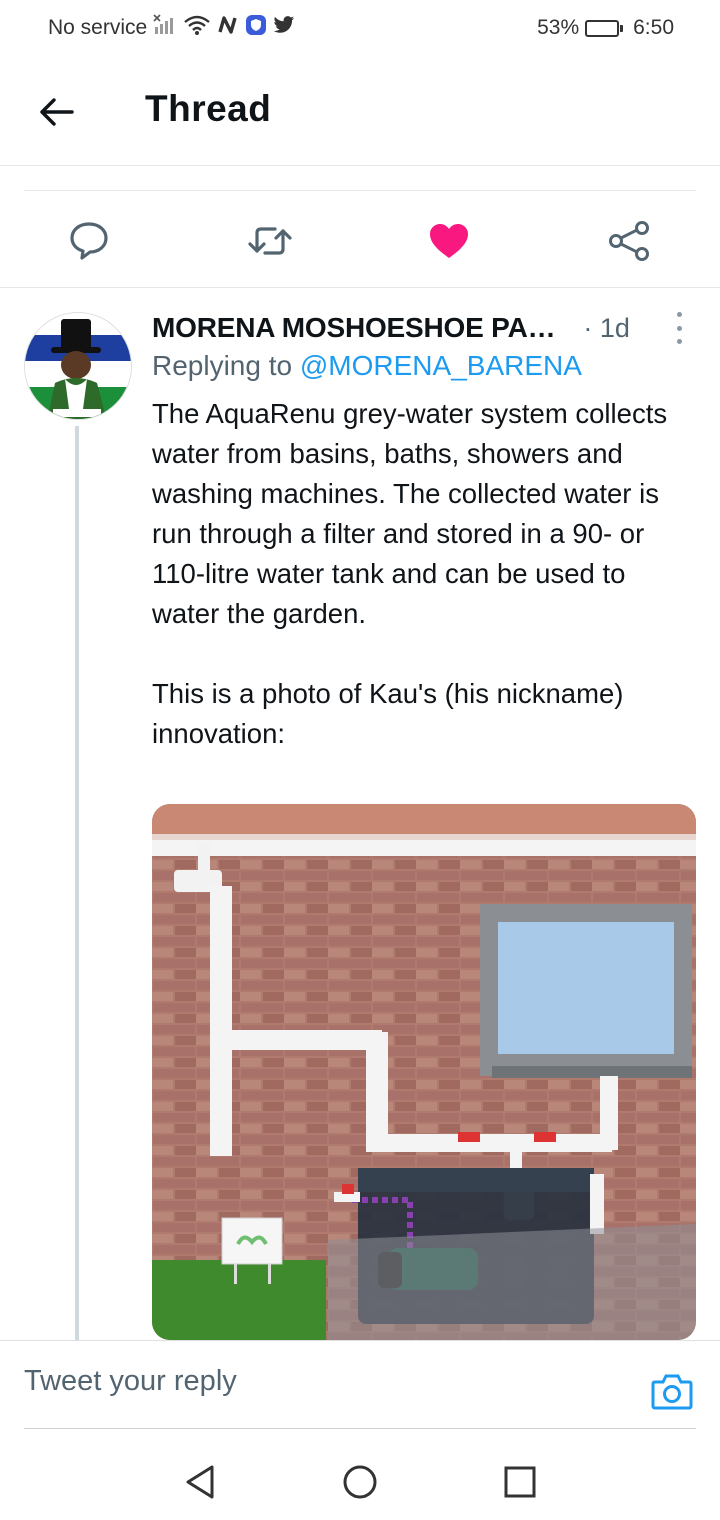  I want to click on nav-home-button, so click(360, 1482).